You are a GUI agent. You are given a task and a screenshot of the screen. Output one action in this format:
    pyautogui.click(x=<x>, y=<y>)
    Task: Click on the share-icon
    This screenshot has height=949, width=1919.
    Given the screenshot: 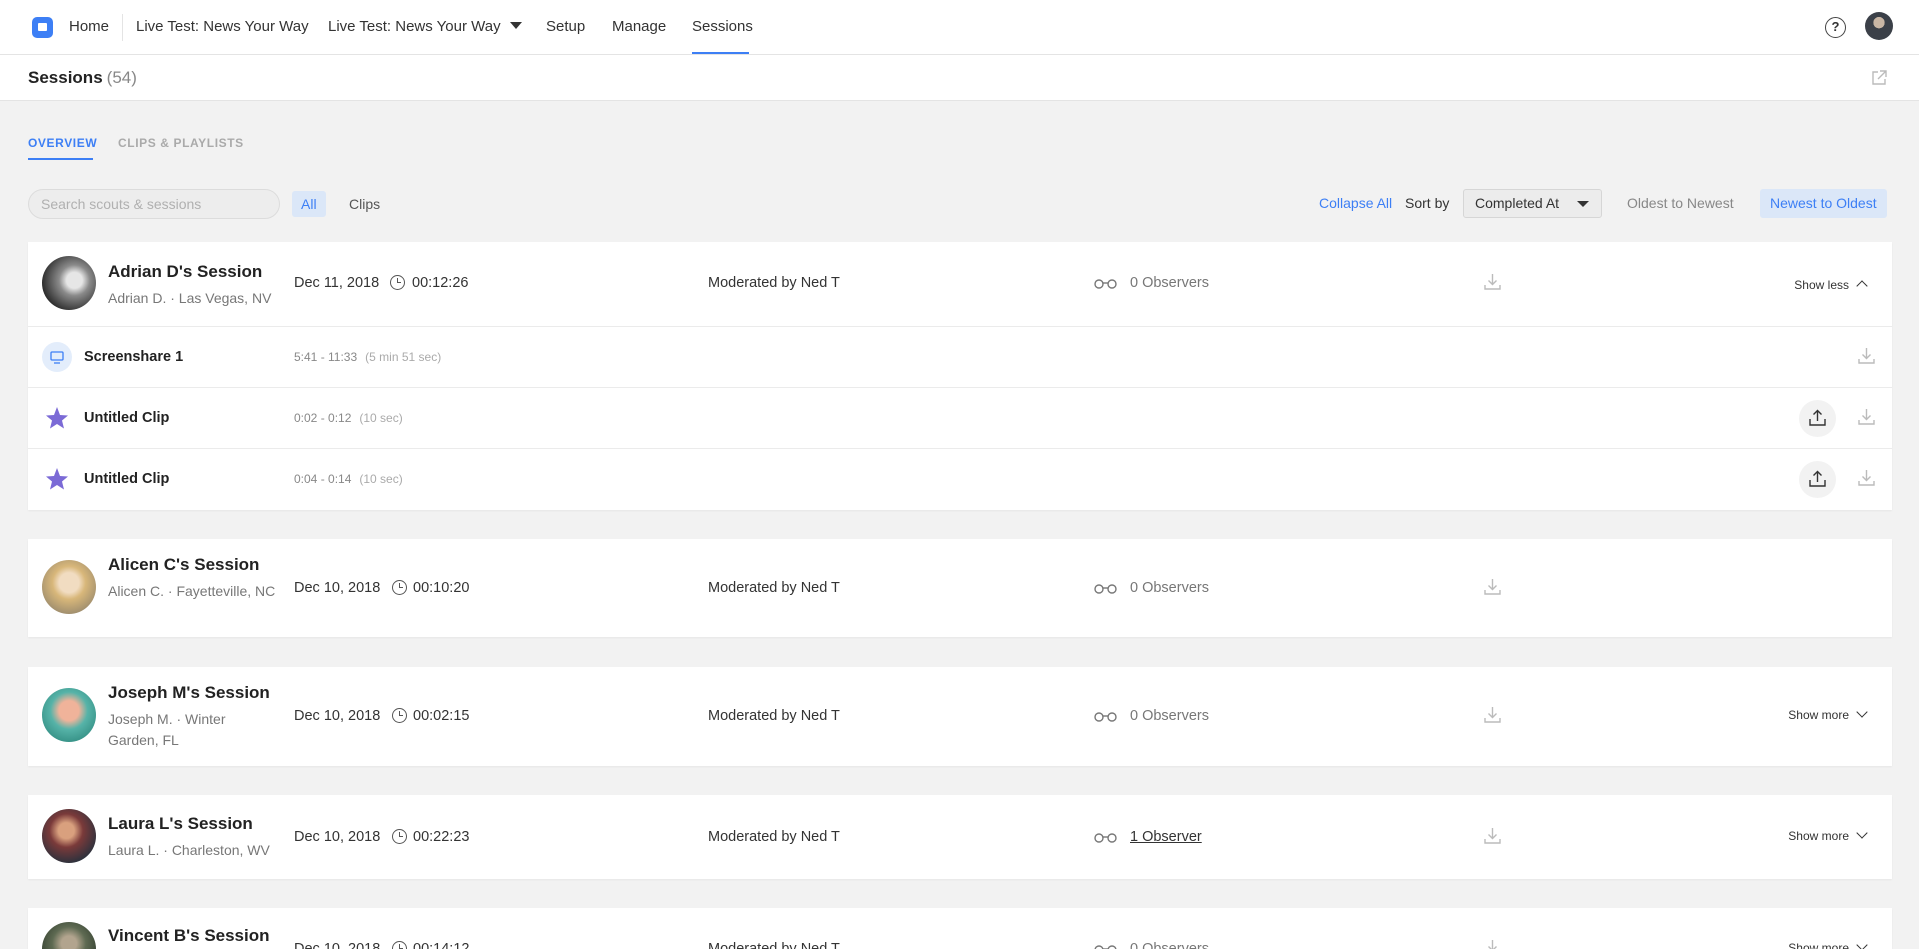 What is the action you would take?
    pyautogui.click(x=1879, y=77)
    